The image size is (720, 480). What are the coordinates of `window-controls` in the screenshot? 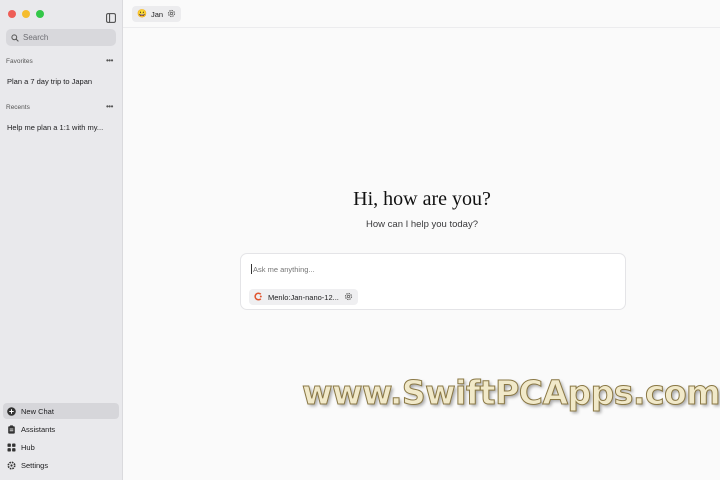 It's located at (26, 14).